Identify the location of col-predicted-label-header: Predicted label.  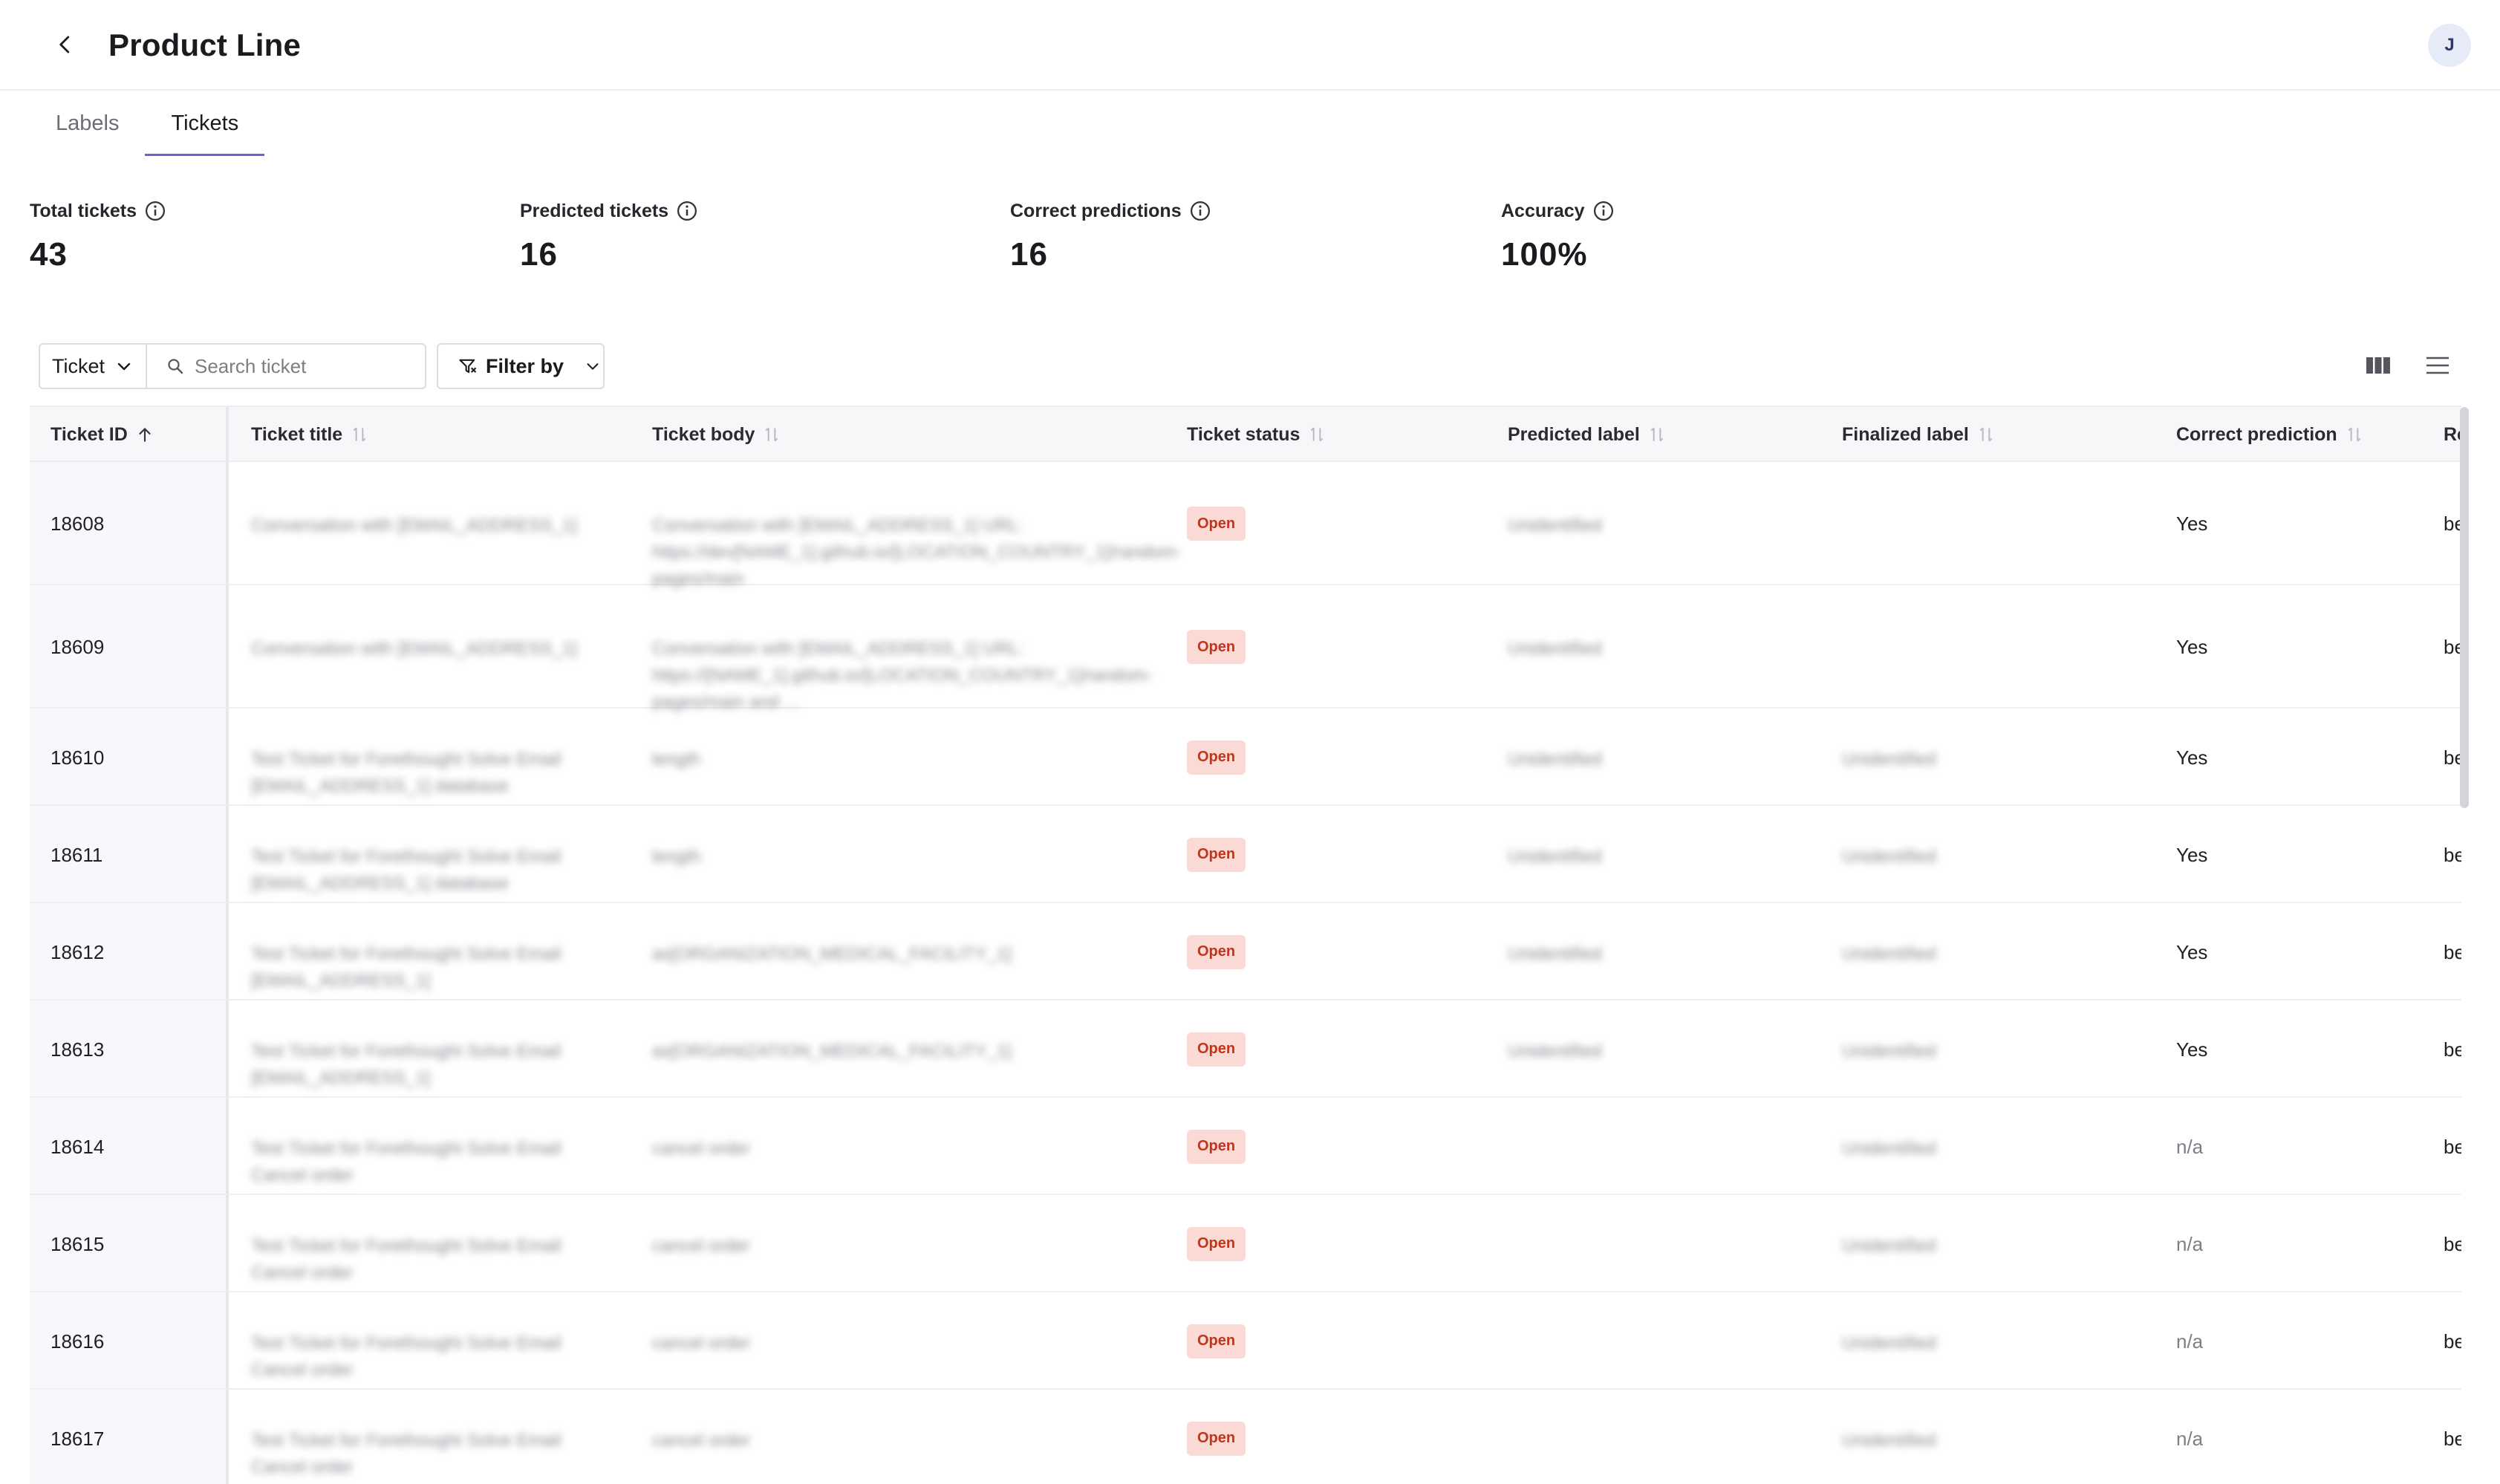
(1587, 434).